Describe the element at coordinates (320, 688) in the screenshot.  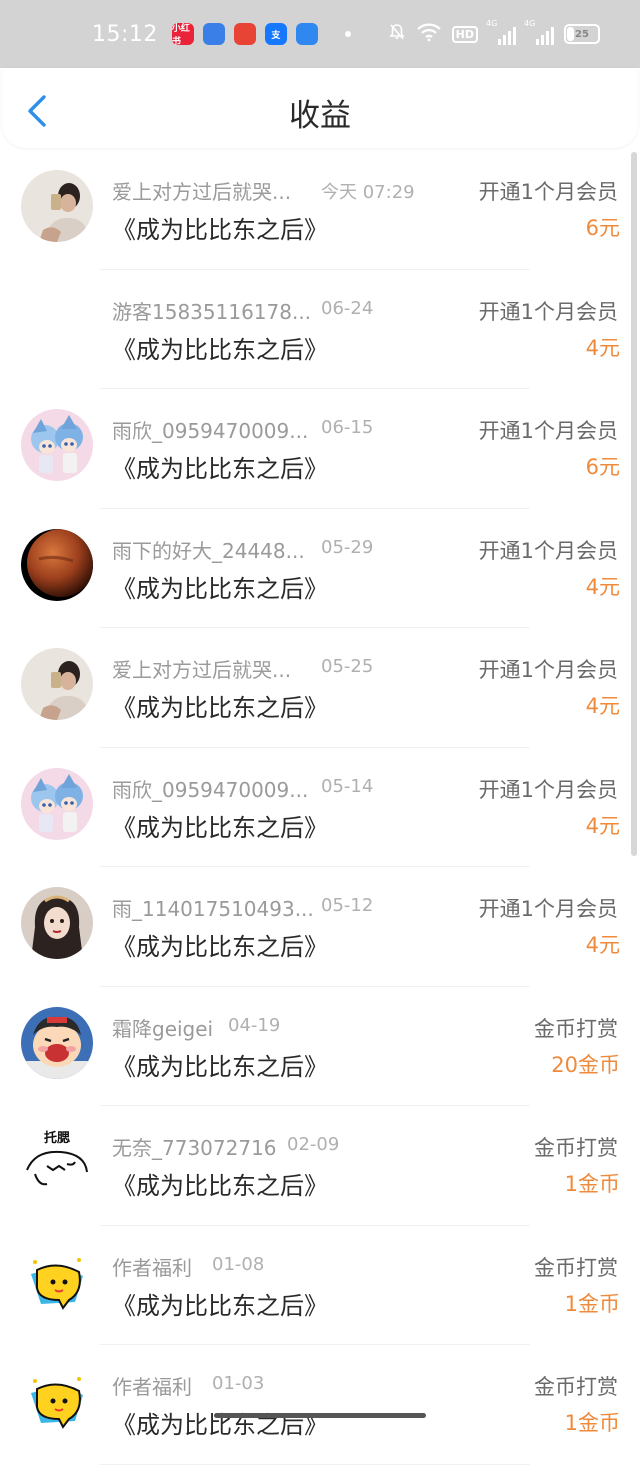
I see `earnings-row: 爱上对方过后就哭... 05-25 《成为比比东之后》 开通1个月会员 4元` at that location.